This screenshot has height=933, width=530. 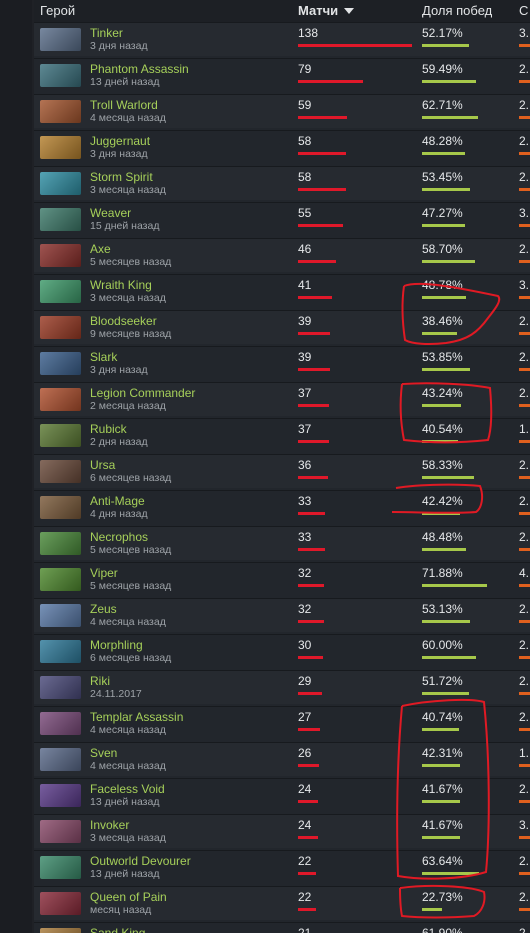 I want to click on hero-name-link: Juggernaut, so click(x=120, y=141).